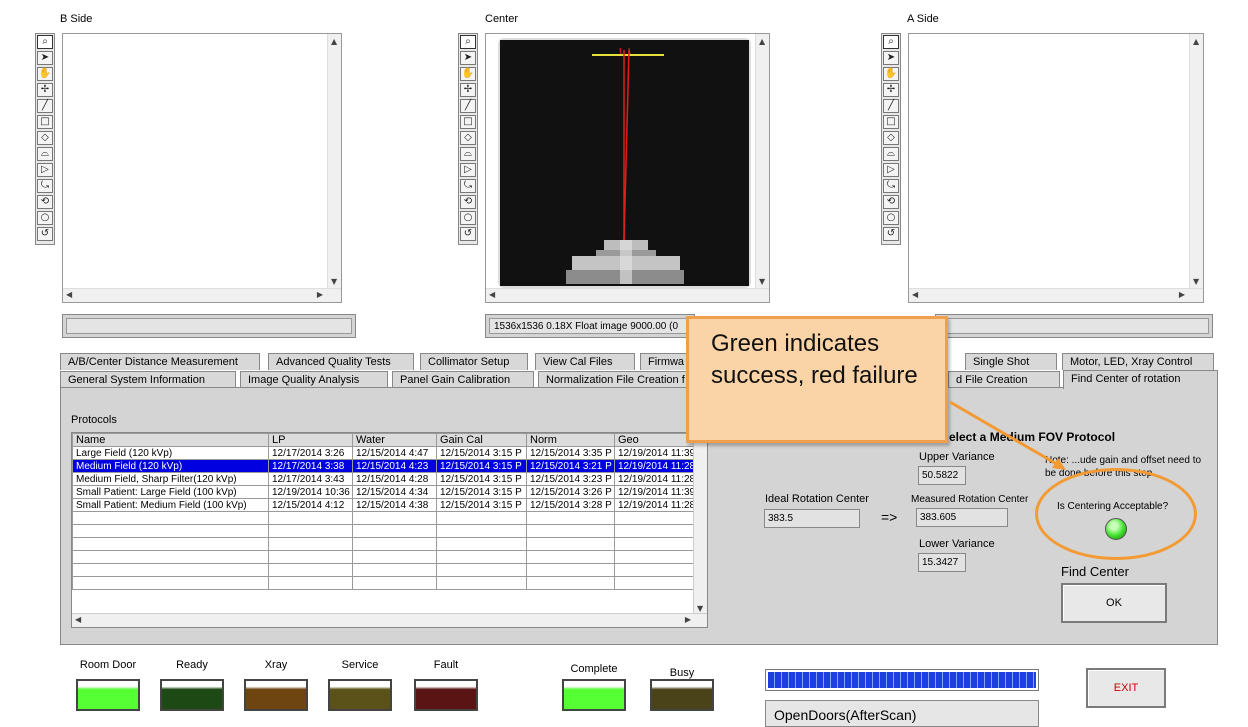 The image size is (1248, 727). Describe the element at coordinates (613, 379) in the screenshot. I see `tab-normalization-file-creation: Normalization File Creation f` at that location.